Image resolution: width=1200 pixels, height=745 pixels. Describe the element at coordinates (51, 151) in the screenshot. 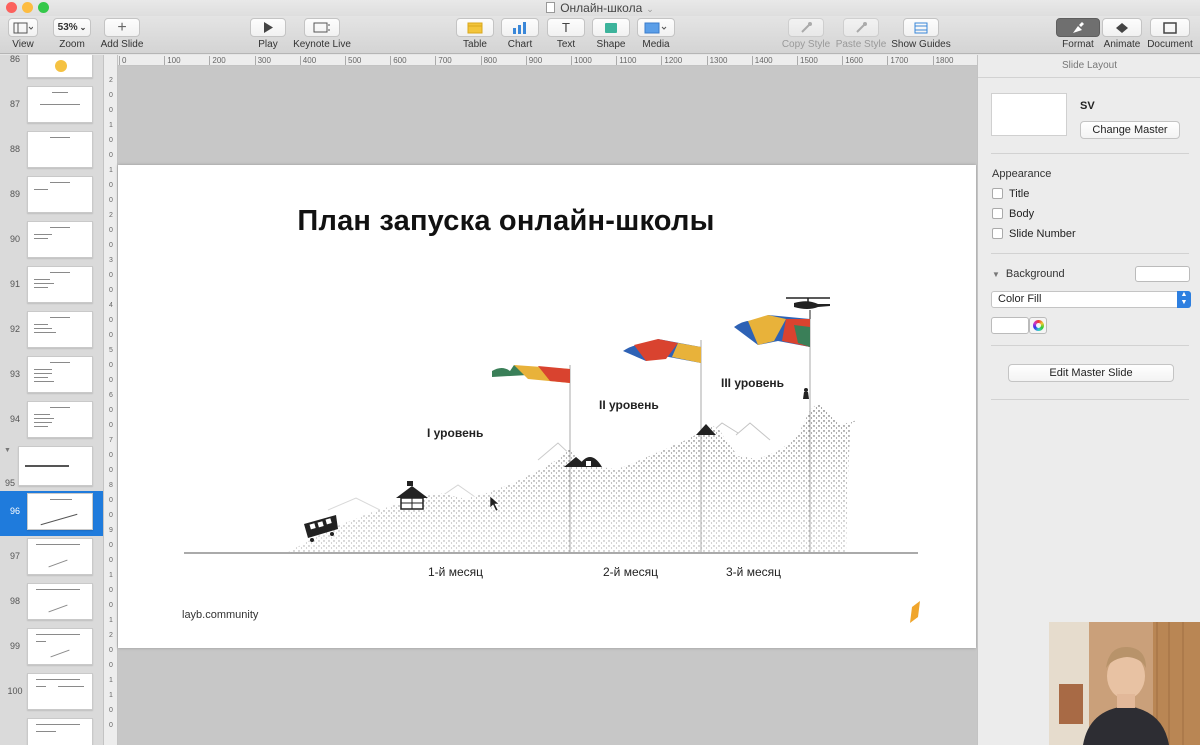

I see `slide-thumbnail: 88` at that location.